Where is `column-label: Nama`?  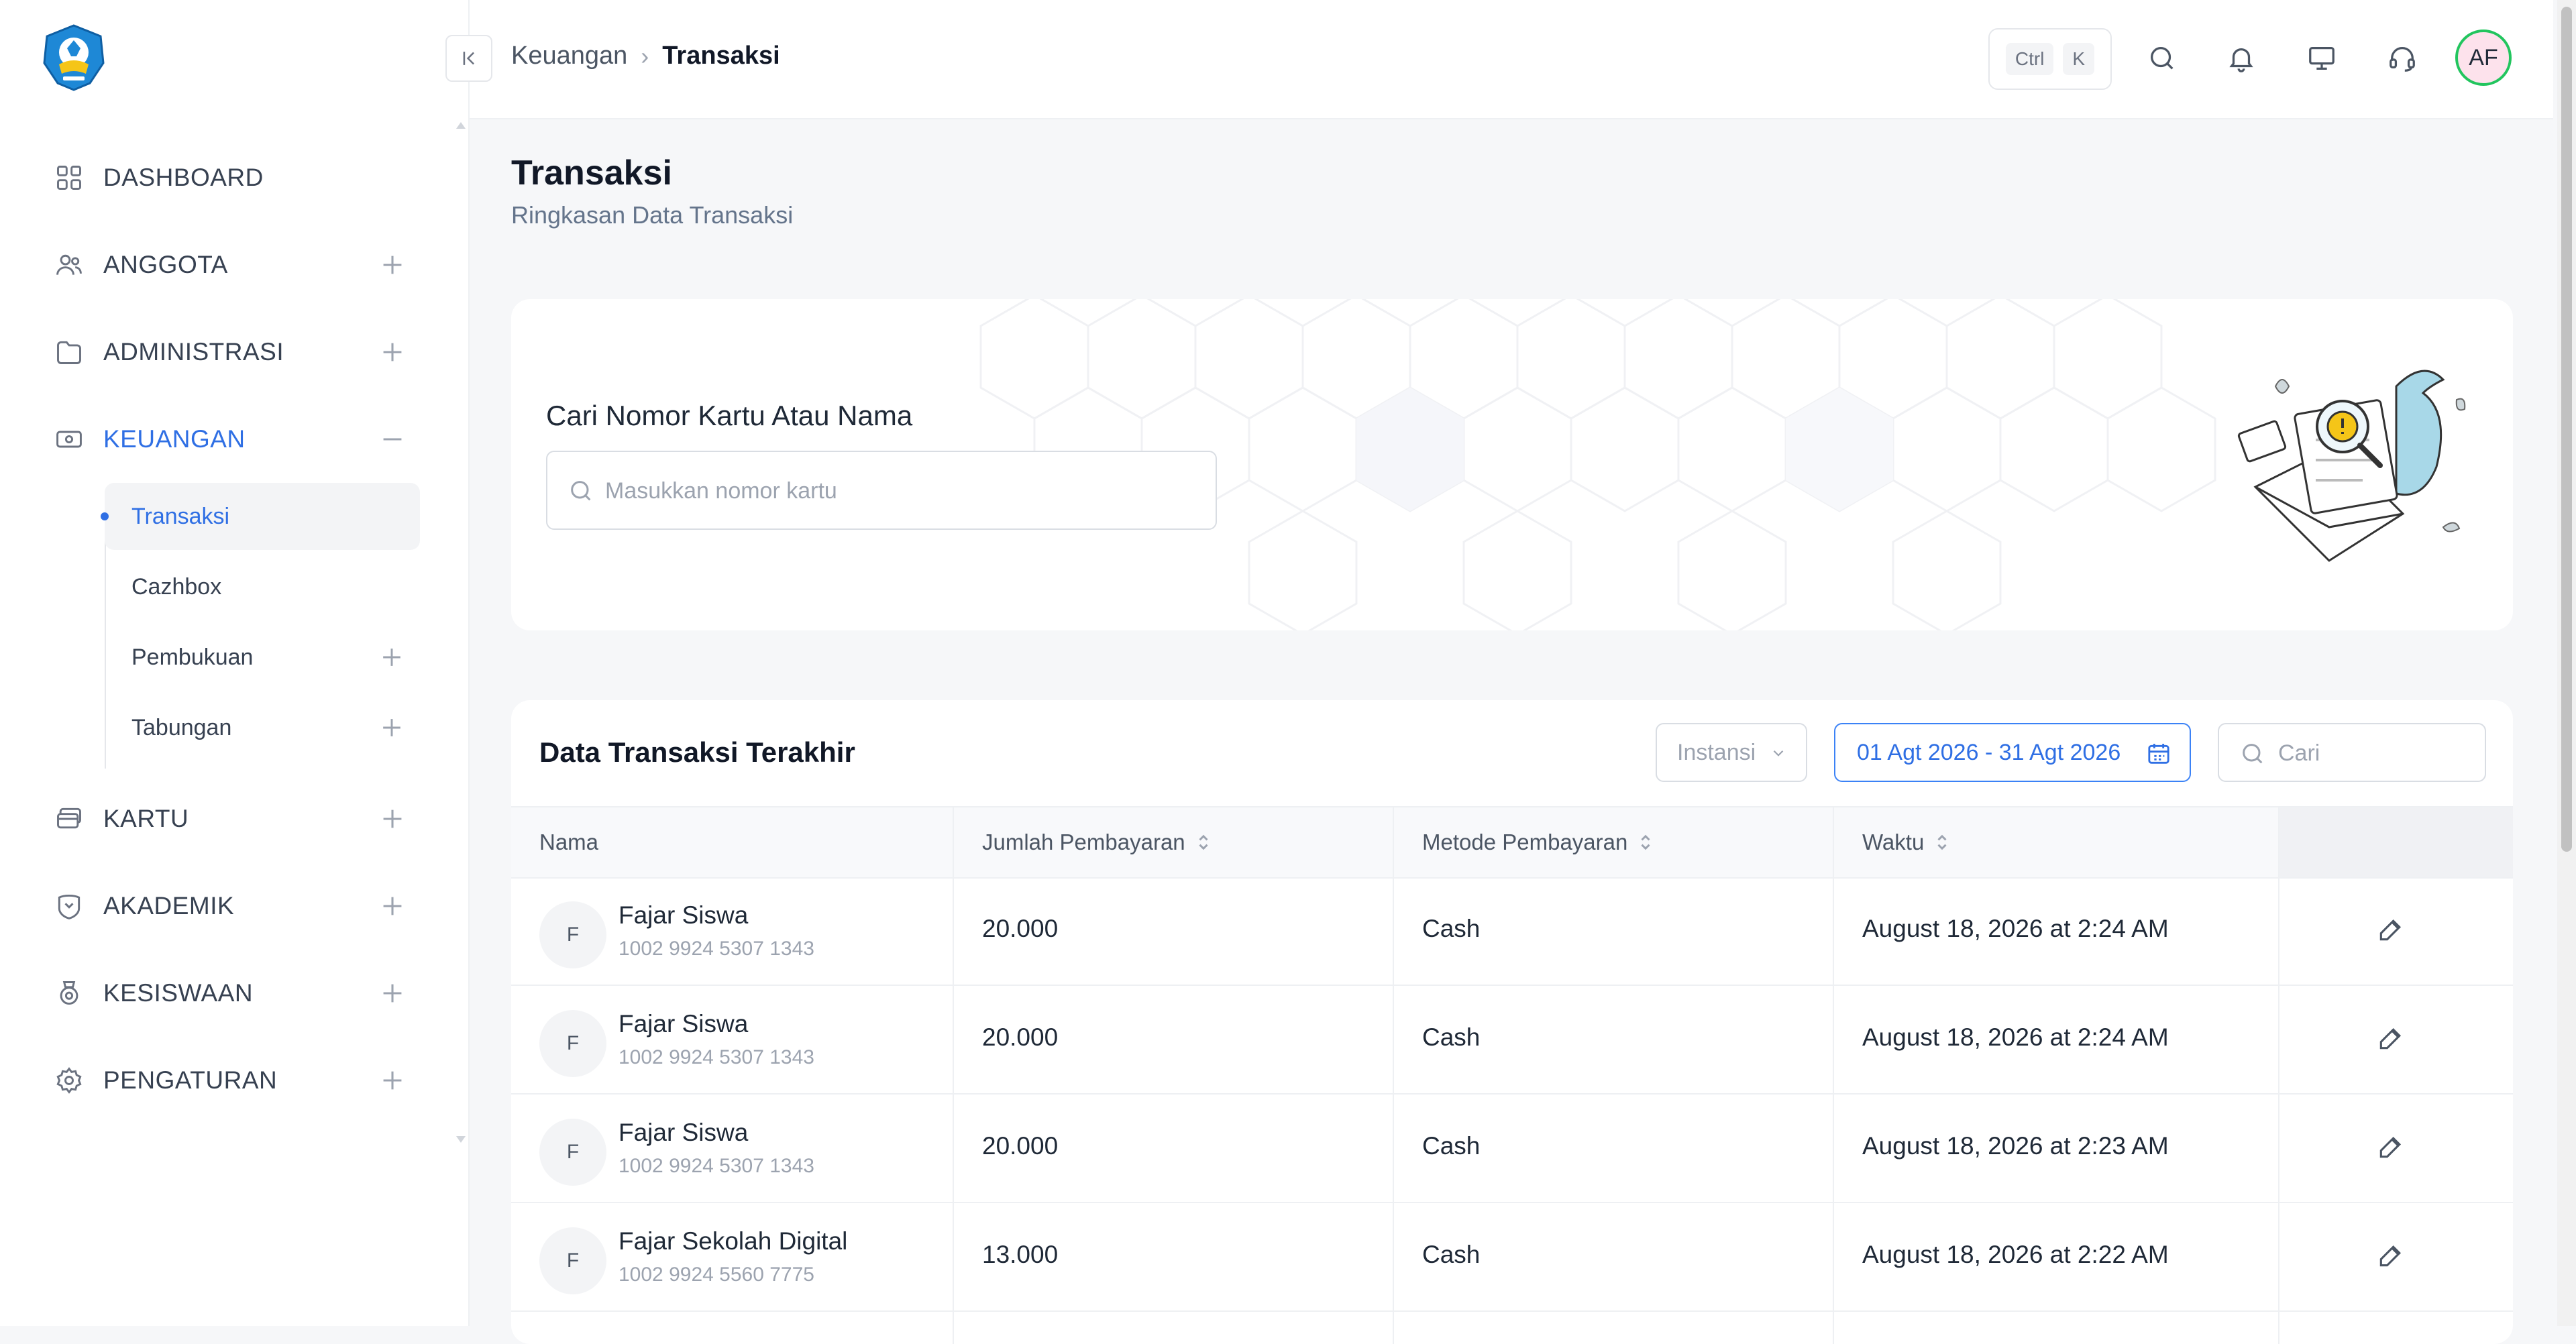
column-label: Nama is located at coordinates (569, 842).